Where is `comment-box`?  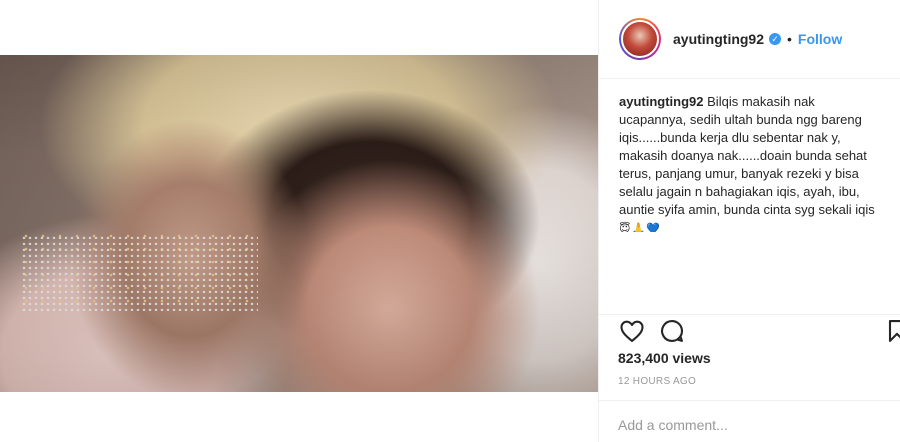 comment-box is located at coordinates (749, 421).